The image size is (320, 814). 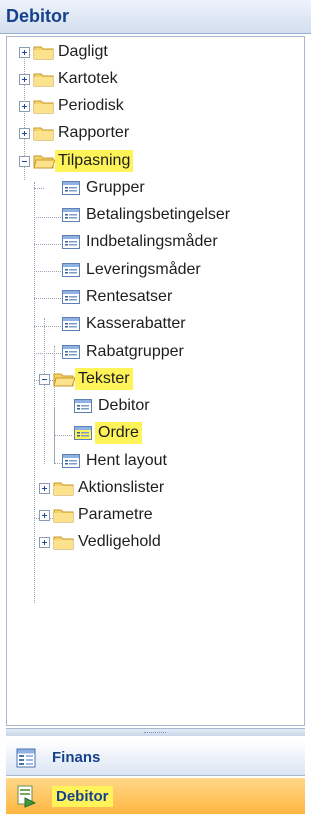 I want to click on tree-node-label: Aktionslister, so click(x=121, y=487).